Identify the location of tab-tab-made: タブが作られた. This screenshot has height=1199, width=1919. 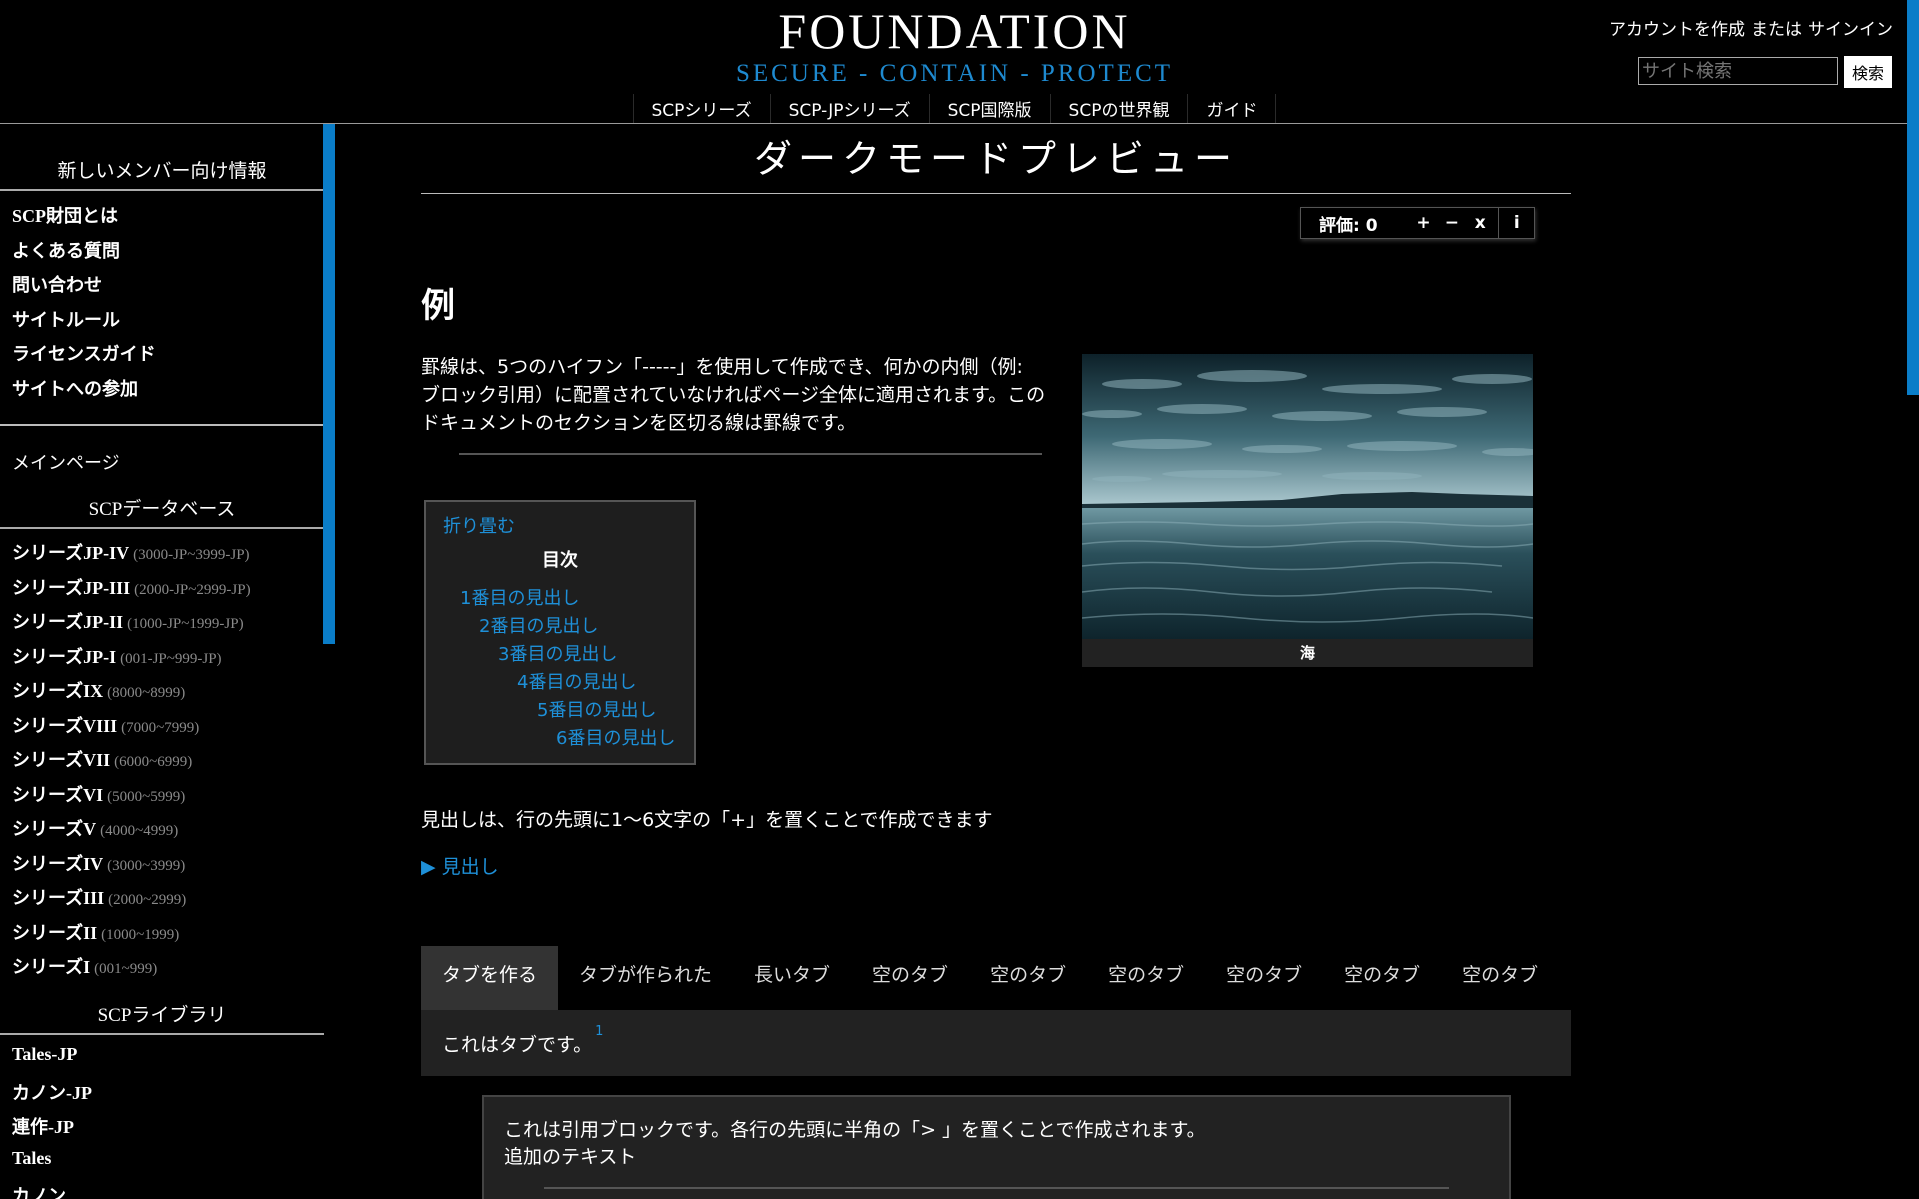
(645, 978).